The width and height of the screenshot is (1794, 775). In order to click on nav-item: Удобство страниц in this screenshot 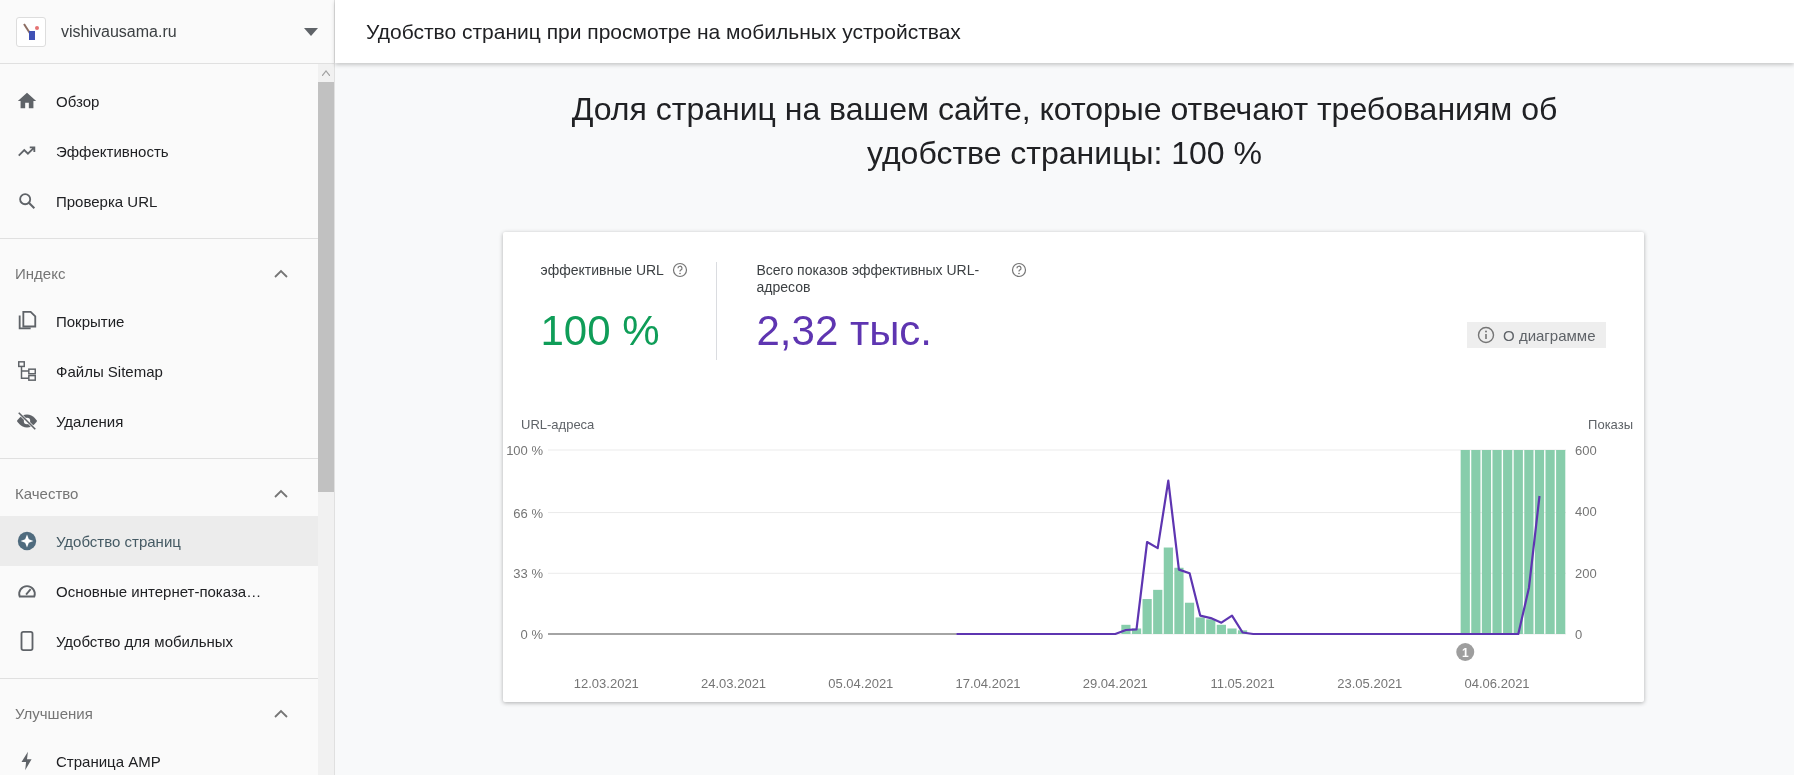, I will do `click(159, 541)`.